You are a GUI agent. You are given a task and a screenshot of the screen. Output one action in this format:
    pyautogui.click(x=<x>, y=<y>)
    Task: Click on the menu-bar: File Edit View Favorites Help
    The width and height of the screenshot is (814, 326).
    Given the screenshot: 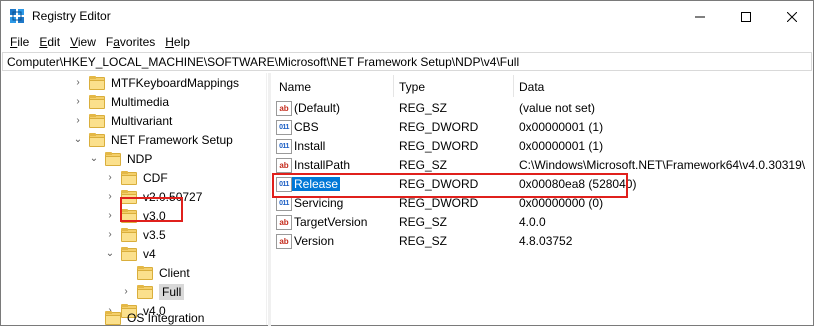 What is the action you would take?
    pyautogui.click(x=407, y=42)
    